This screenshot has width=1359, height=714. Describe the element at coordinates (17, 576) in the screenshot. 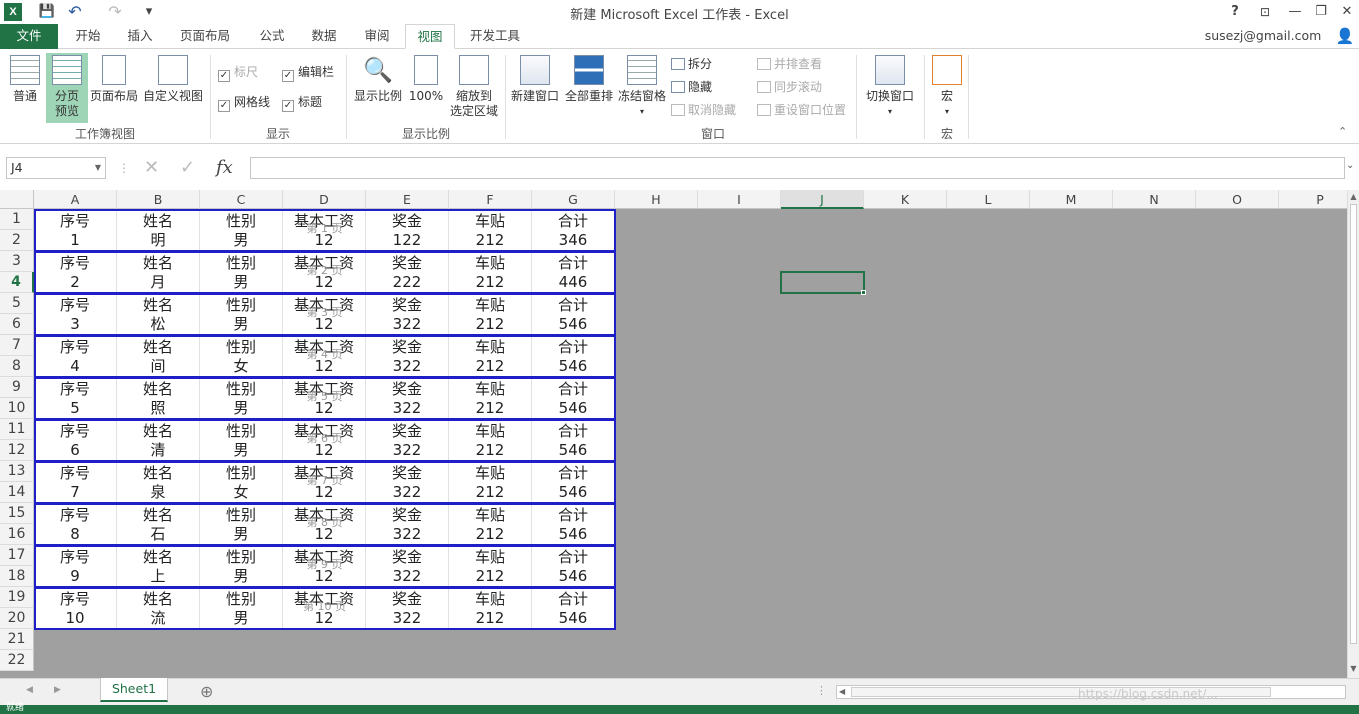

I see `row-header-18: 18` at that location.